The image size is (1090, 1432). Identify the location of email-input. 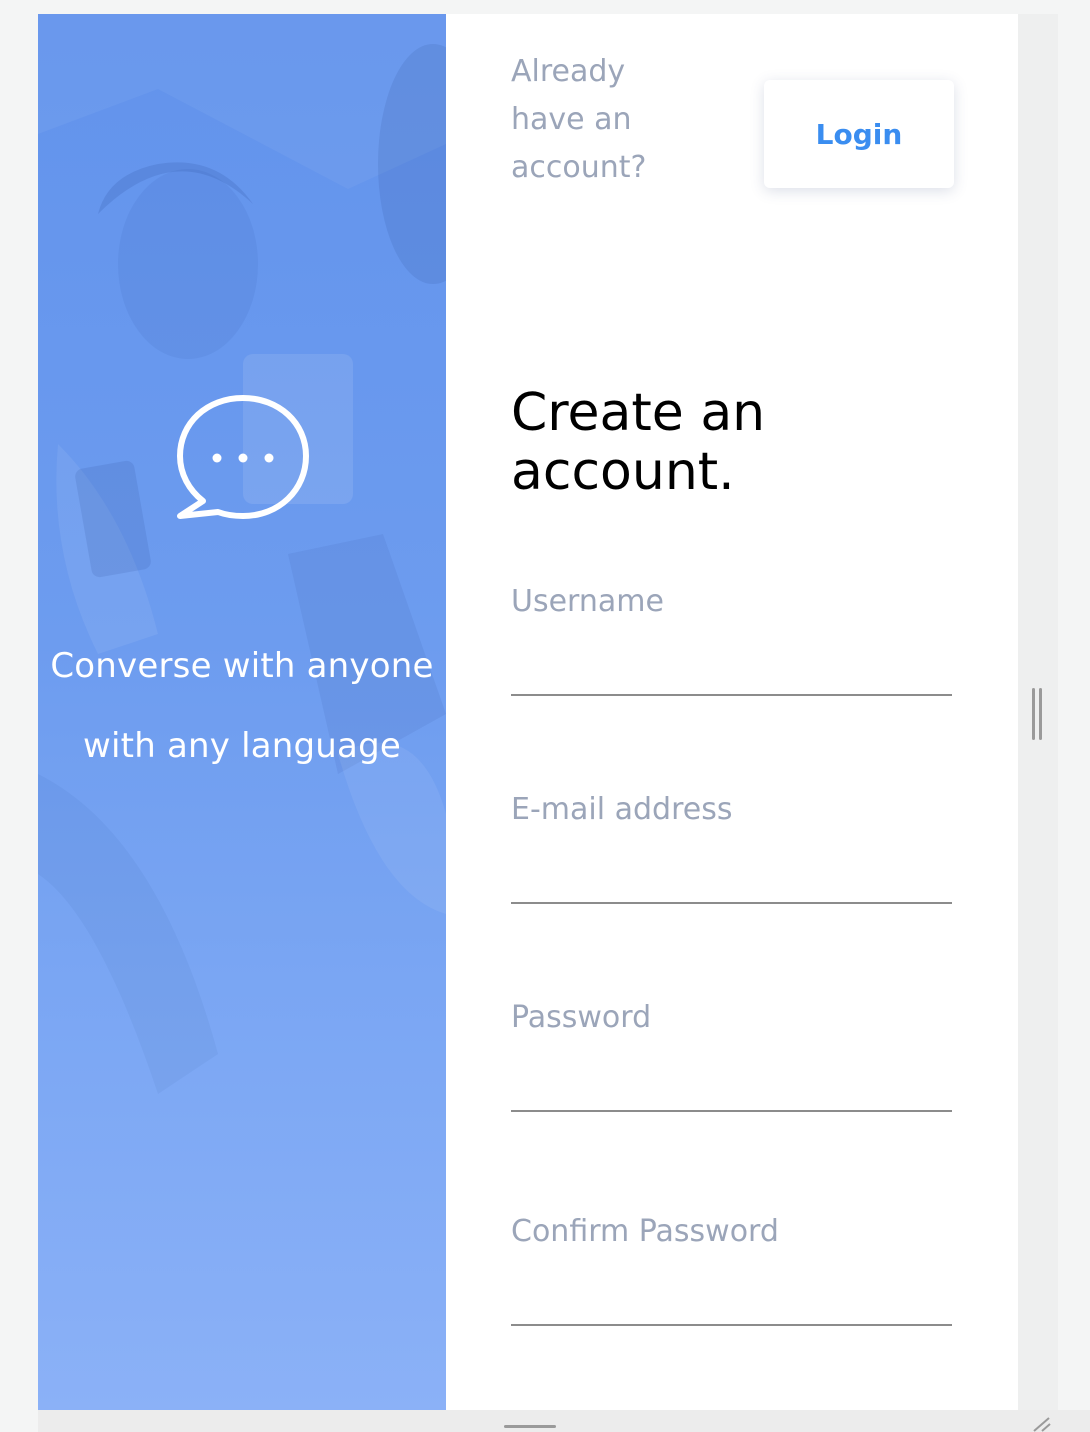
(731, 875).